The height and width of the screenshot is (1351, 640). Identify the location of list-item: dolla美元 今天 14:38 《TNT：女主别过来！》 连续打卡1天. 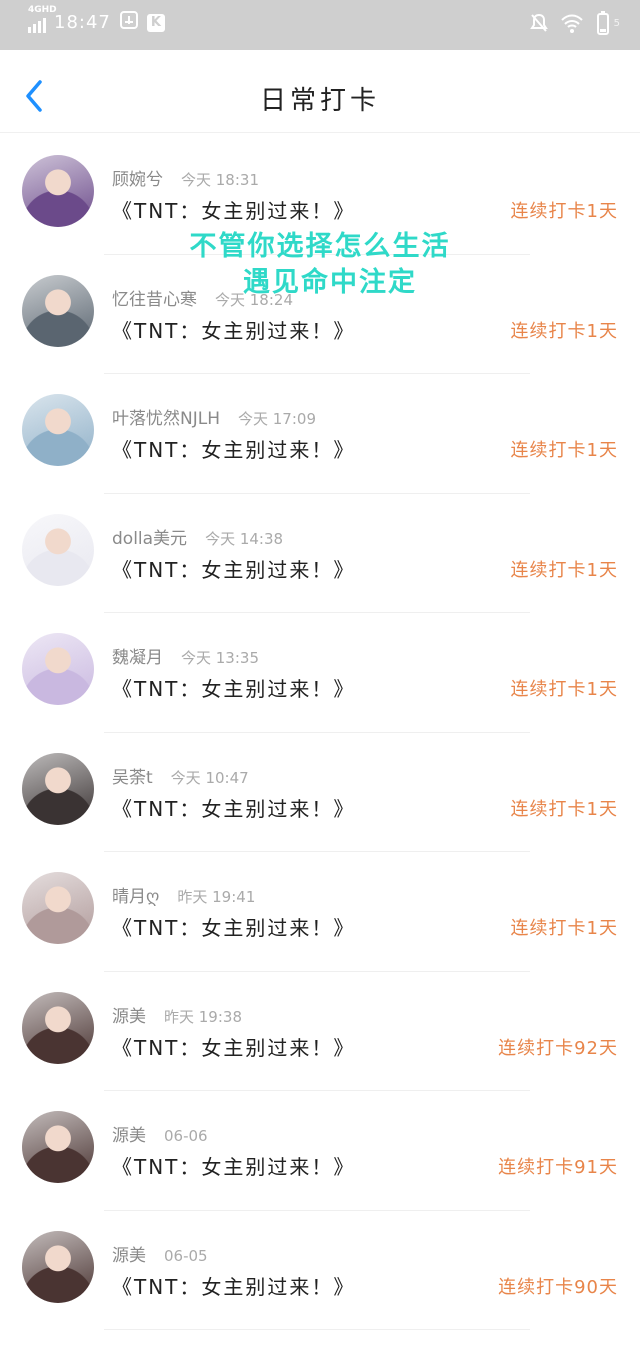
(320, 553).